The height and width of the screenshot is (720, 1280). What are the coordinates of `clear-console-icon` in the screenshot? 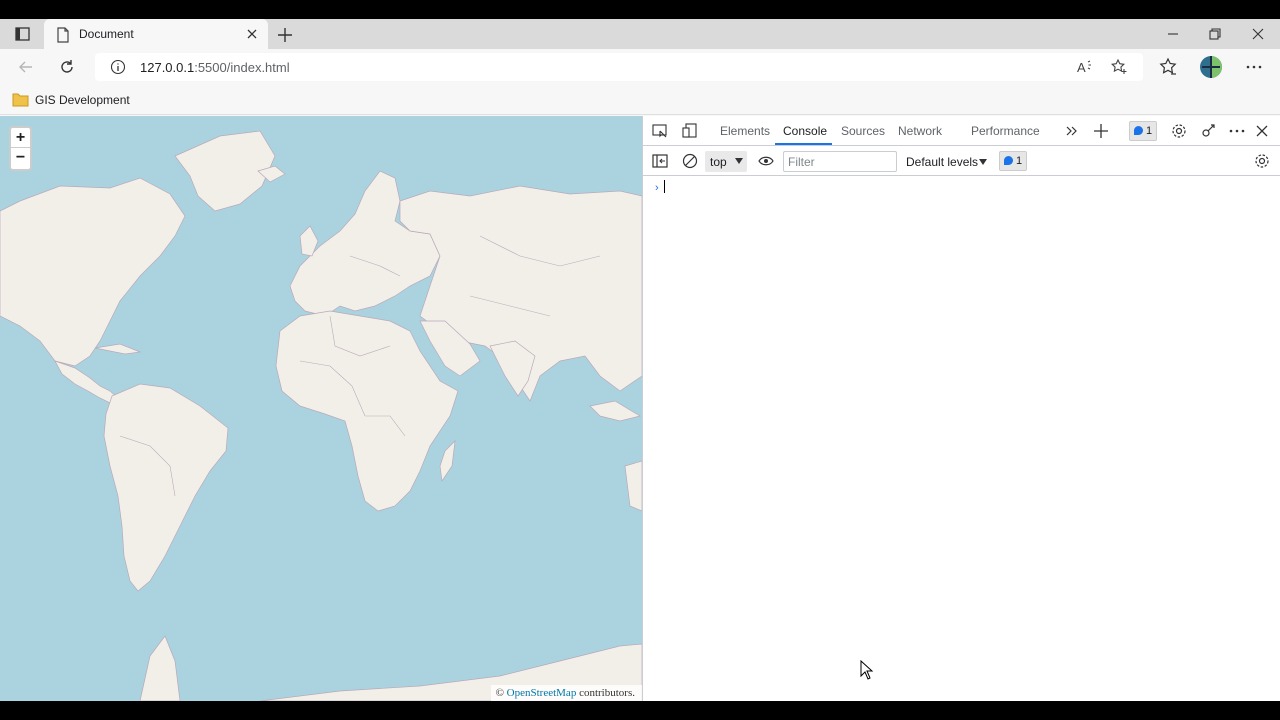 It's located at (690, 161).